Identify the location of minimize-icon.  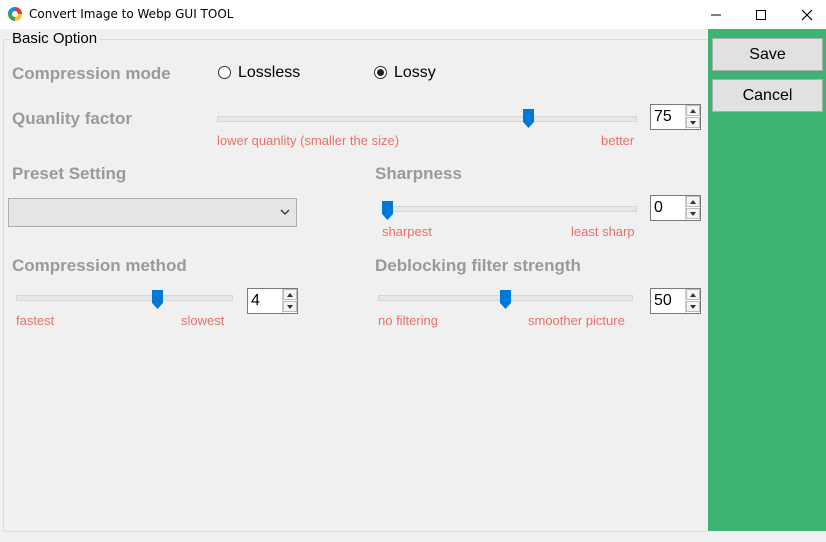
(716, 15).